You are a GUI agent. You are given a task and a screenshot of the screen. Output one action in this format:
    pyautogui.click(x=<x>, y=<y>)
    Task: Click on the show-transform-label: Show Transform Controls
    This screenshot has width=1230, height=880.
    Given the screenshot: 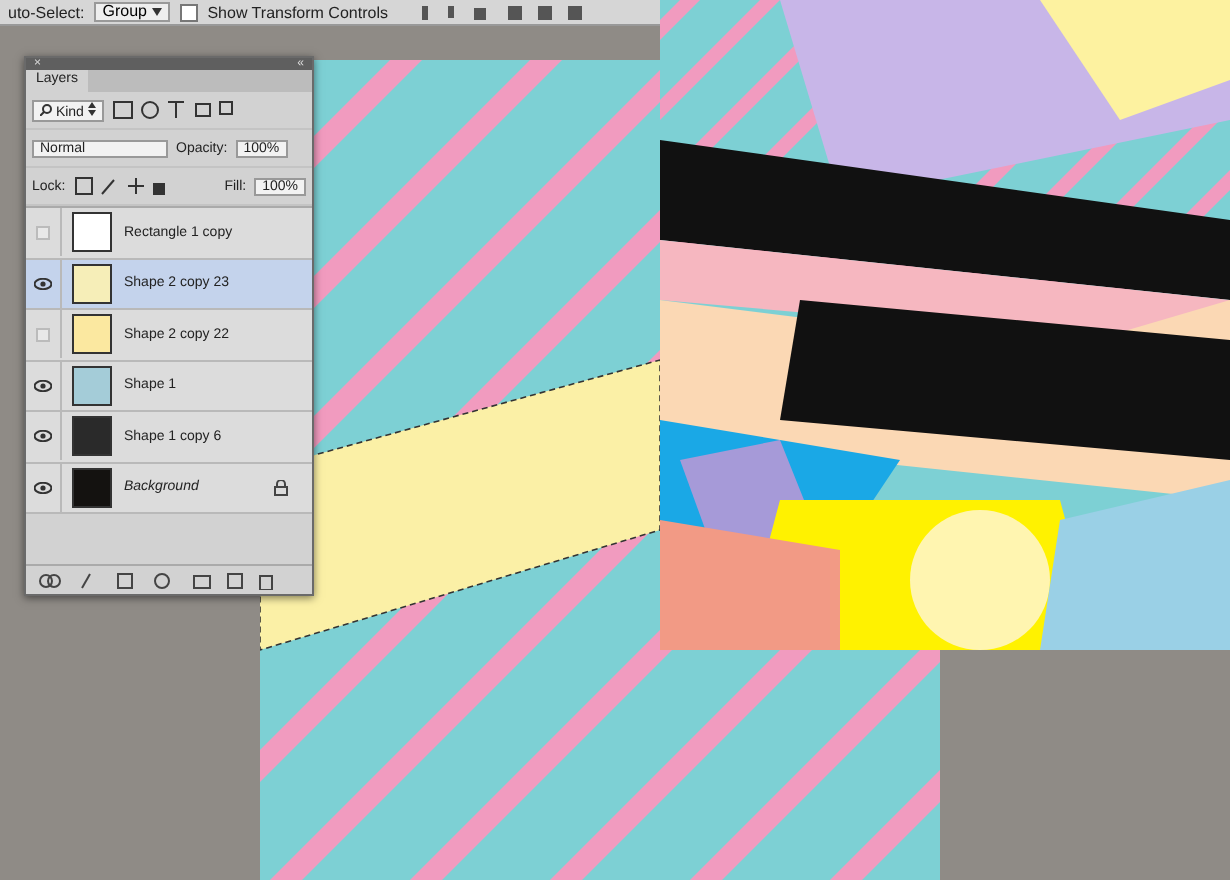 What is the action you would take?
    pyautogui.click(x=297, y=12)
    